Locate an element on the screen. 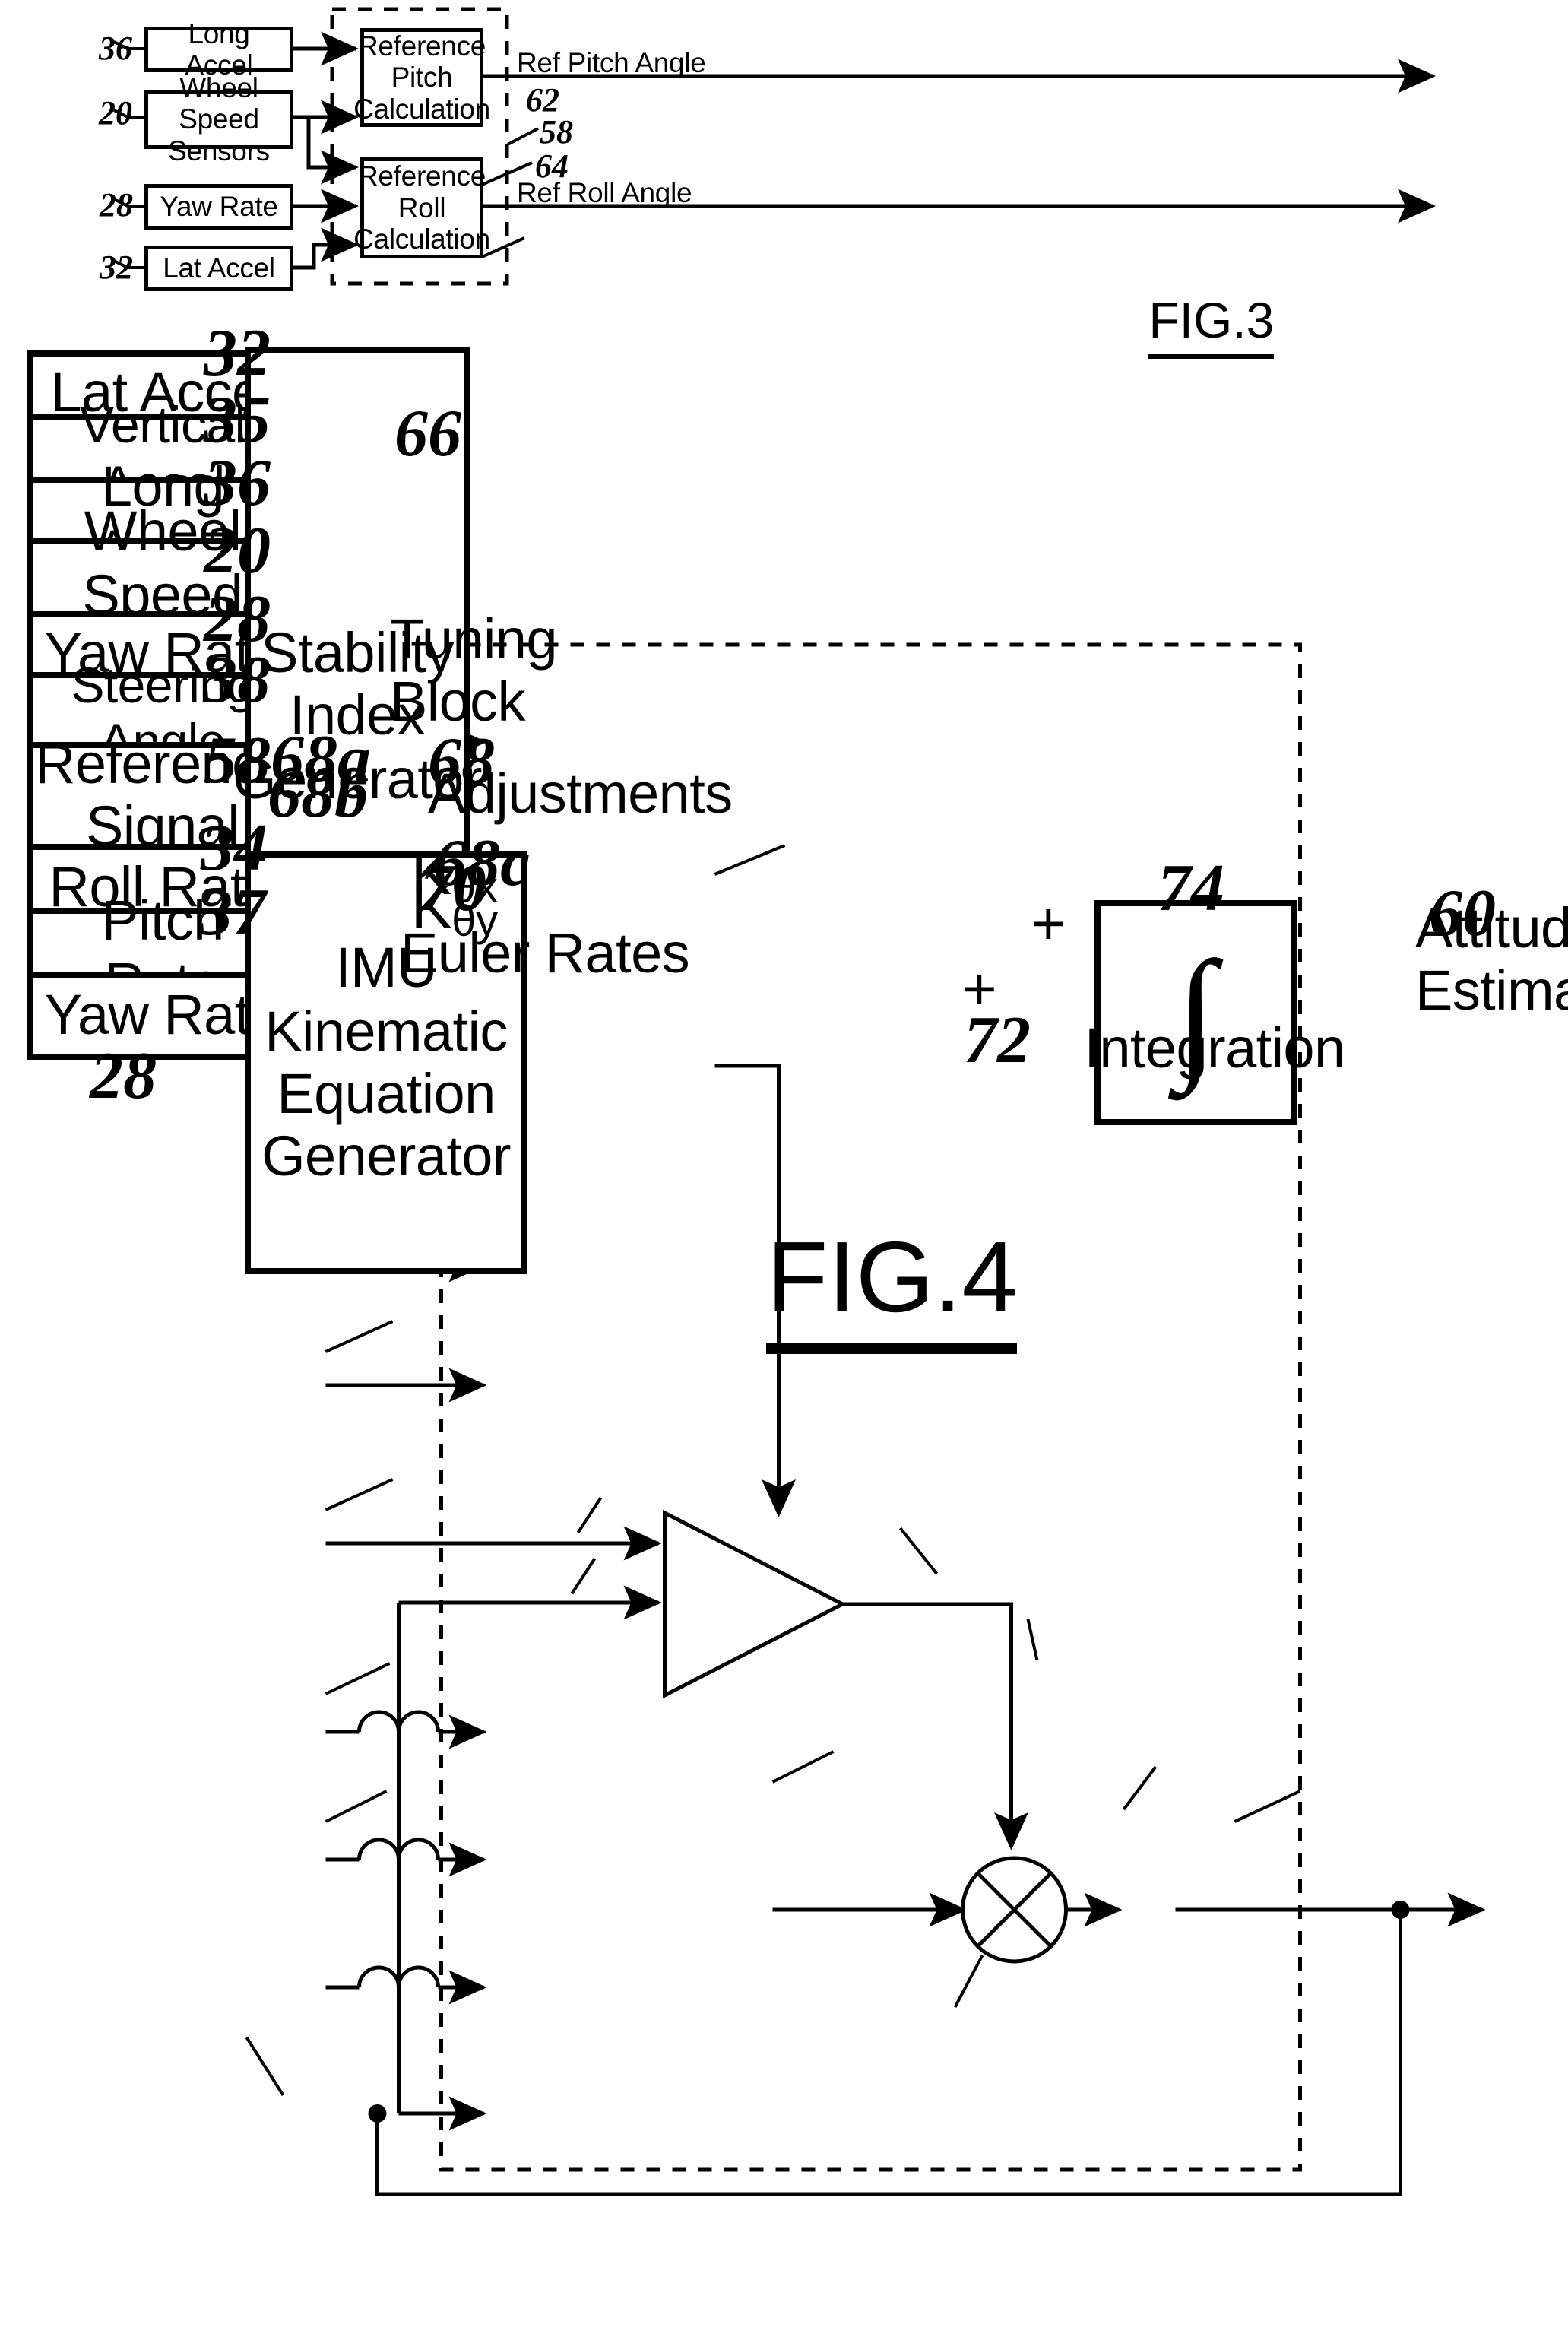 This screenshot has width=1568, height=2337. fig3-output-label-ref-pitch-angle: Ref Pitch Angle is located at coordinates (611, 62).